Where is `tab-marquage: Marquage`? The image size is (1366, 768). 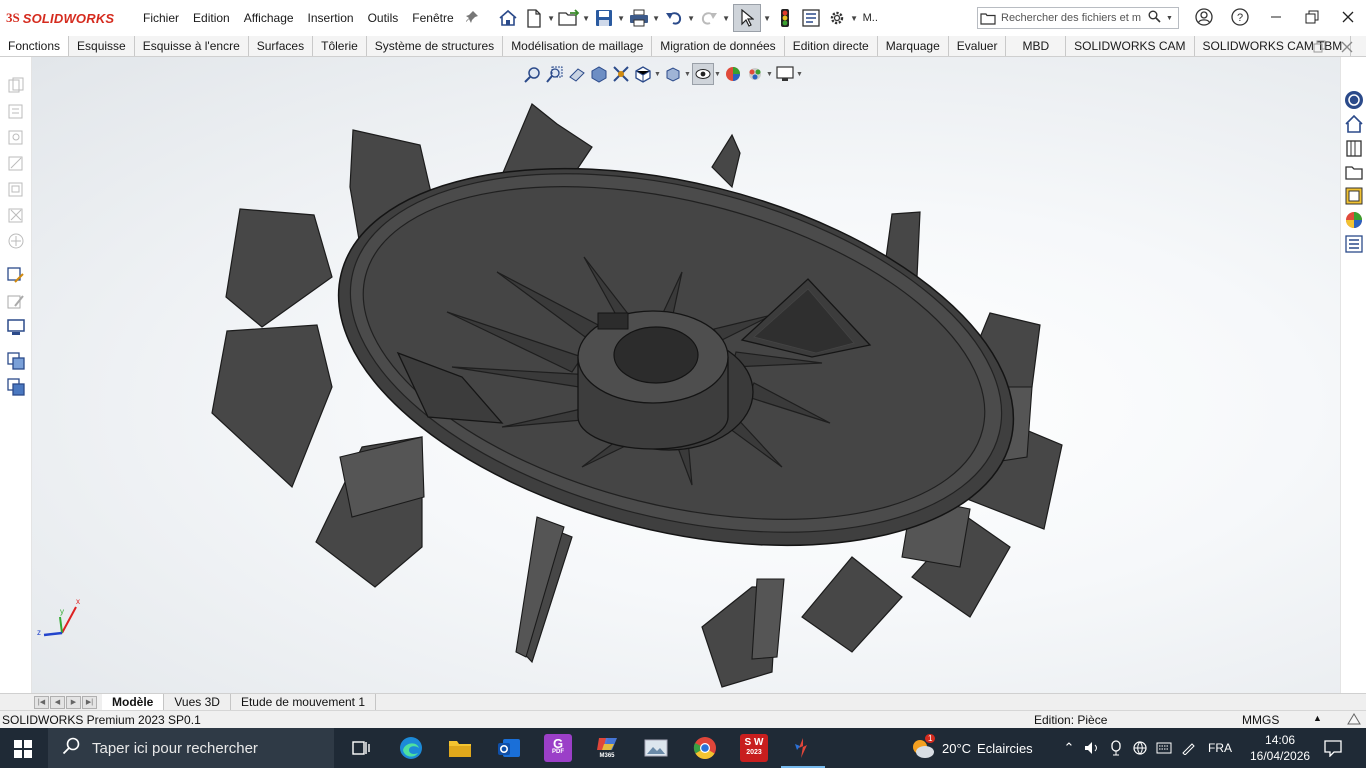
tab-marquage: Marquage is located at coordinates (913, 46).